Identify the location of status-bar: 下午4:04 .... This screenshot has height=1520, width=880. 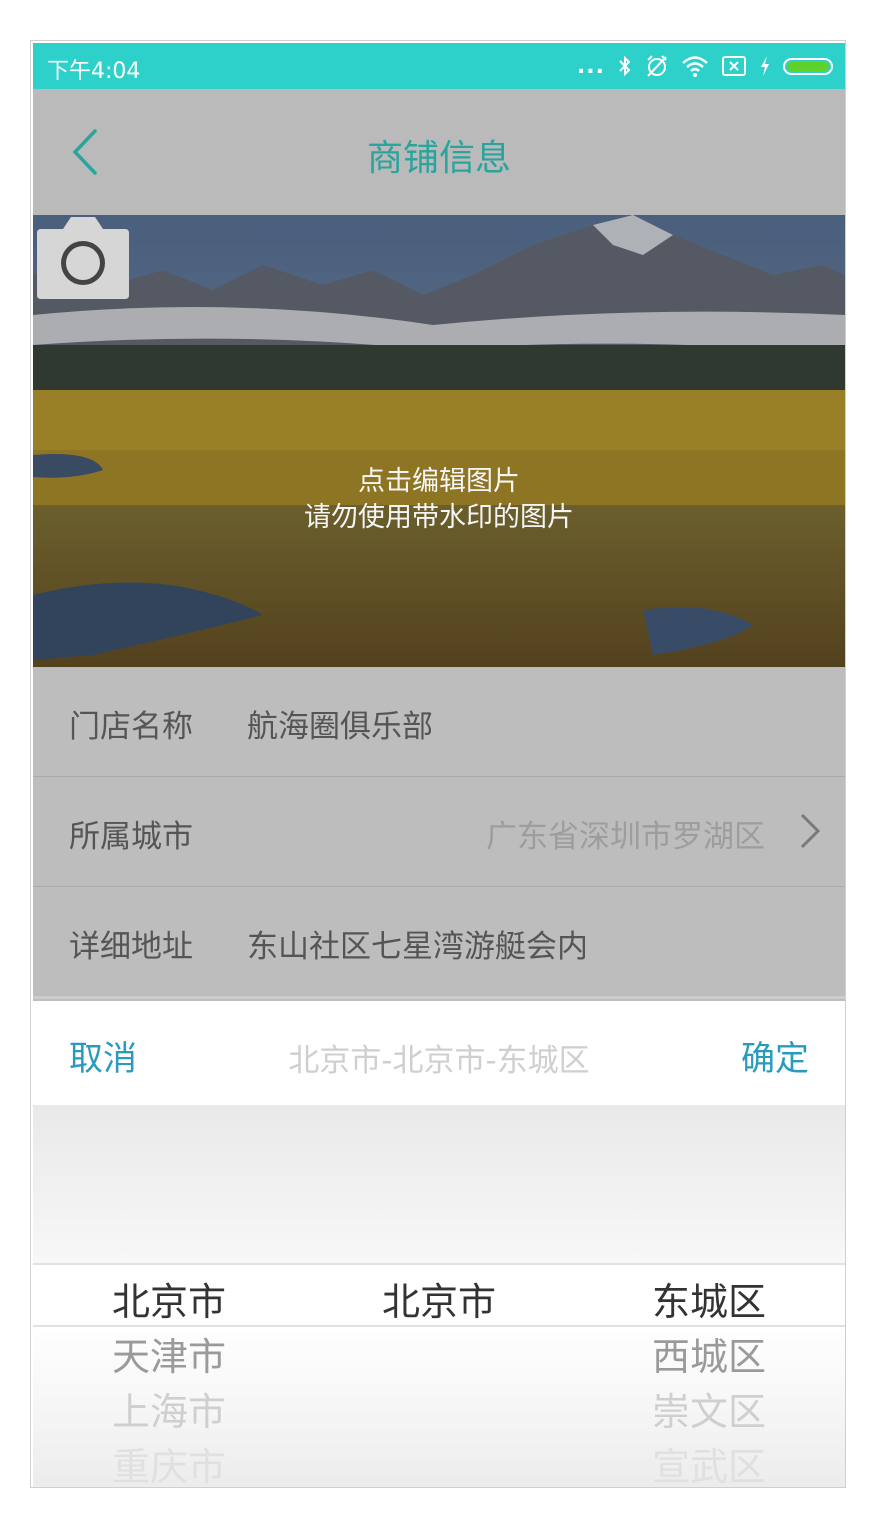
(439, 66).